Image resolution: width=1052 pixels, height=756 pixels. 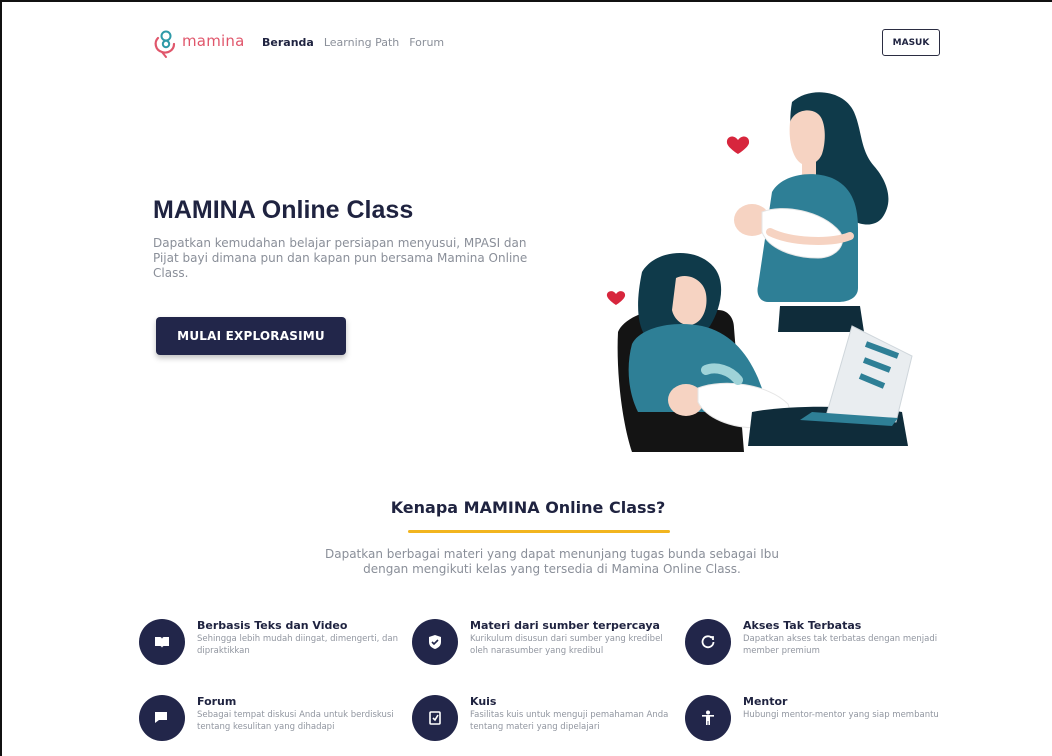 I want to click on feature-description: Hubungi mentor-mentor yang siap membantu, so click(x=841, y=715).